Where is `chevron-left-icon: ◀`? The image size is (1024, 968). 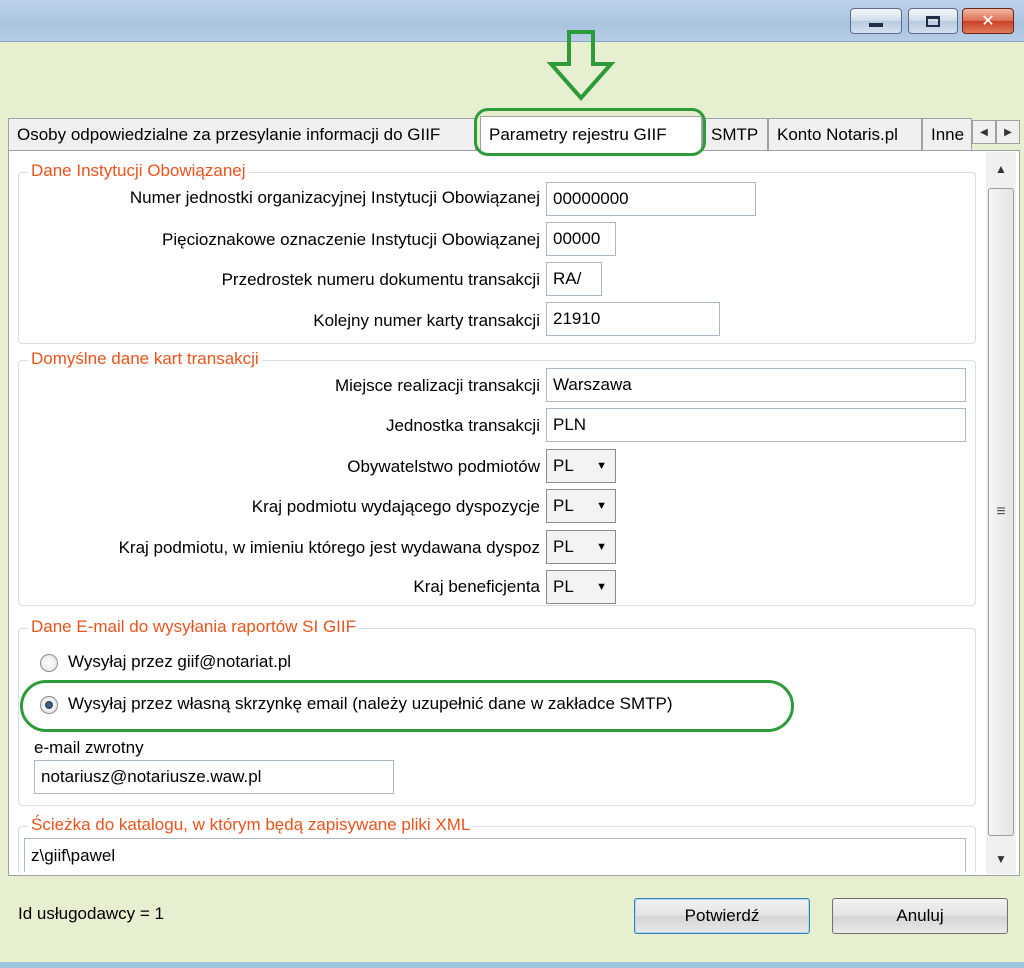 chevron-left-icon: ◀ is located at coordinates (984, 132).